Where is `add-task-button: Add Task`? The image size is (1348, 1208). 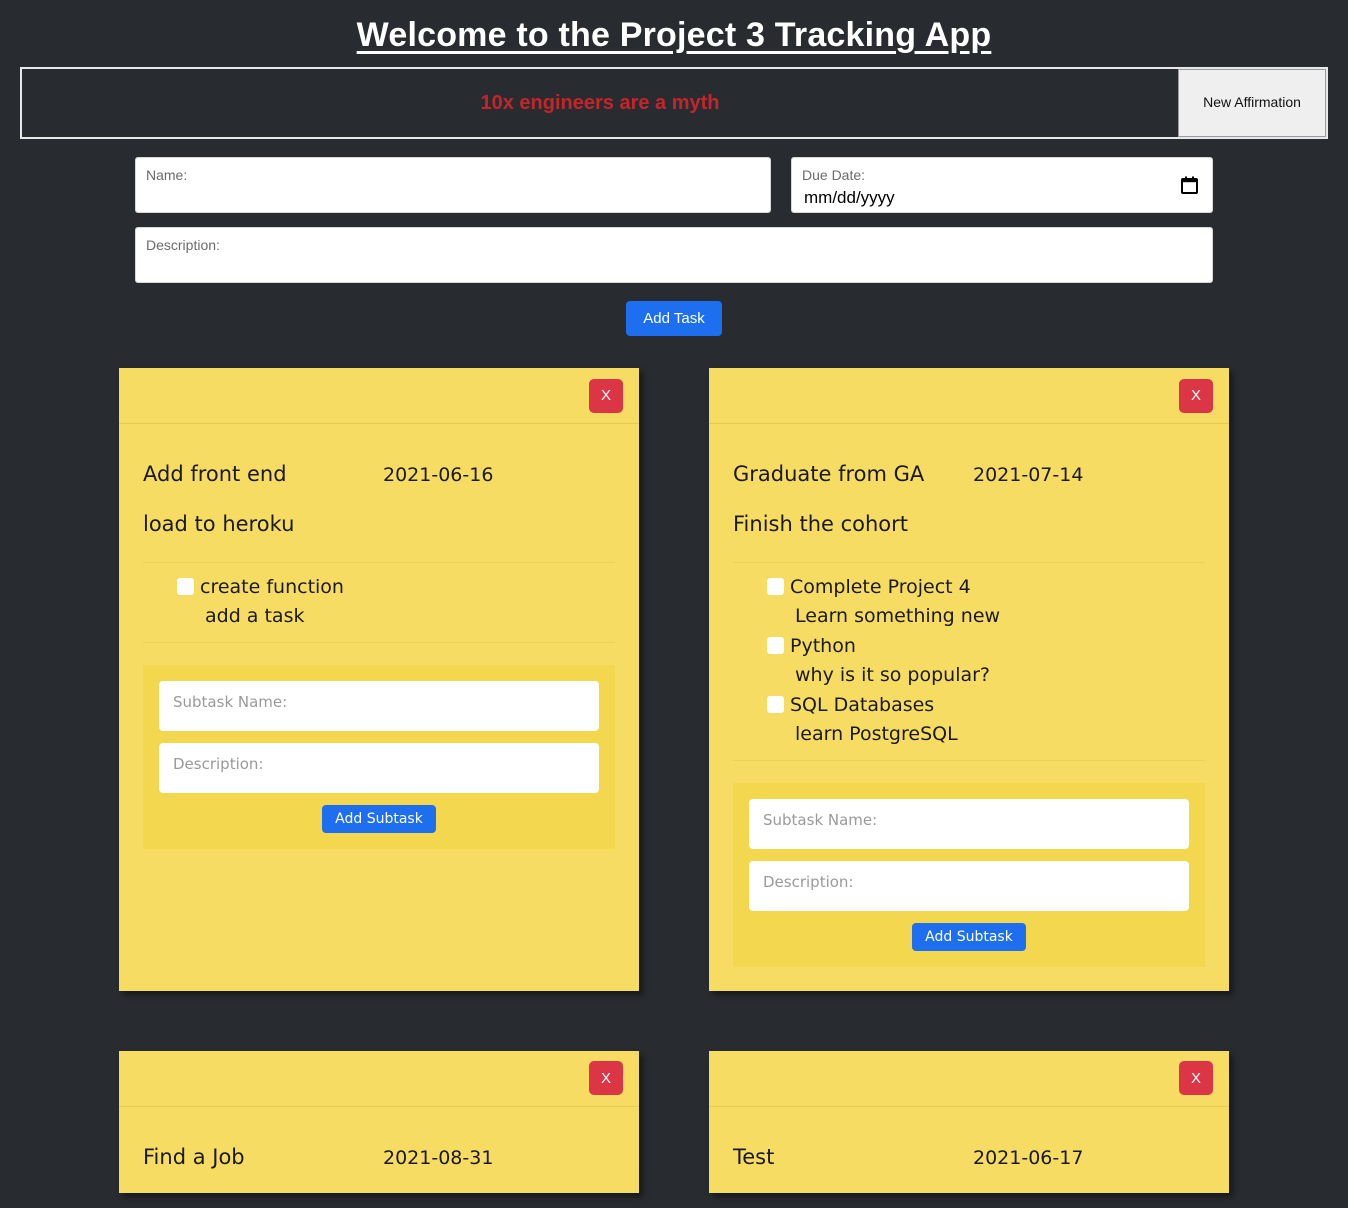
add-task-button: Add Task is located at coordinates (674, 318).